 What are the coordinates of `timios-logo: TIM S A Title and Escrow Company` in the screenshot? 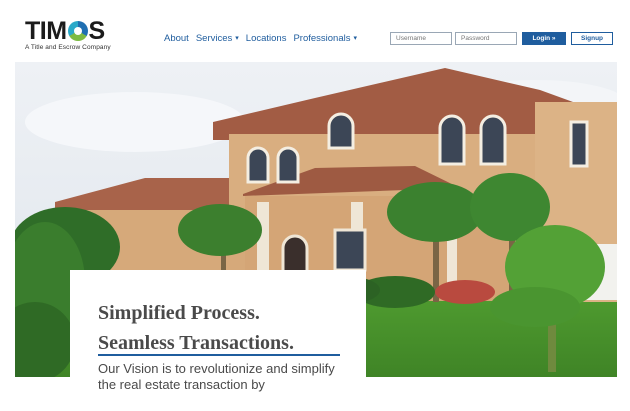 It's located at (68, 34).